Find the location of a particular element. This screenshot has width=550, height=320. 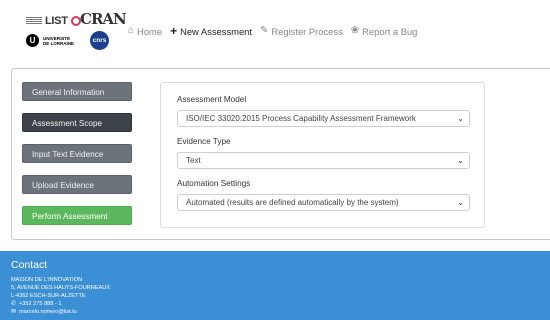

pencil-icon: ✎ is located at coordinates (264, 30).